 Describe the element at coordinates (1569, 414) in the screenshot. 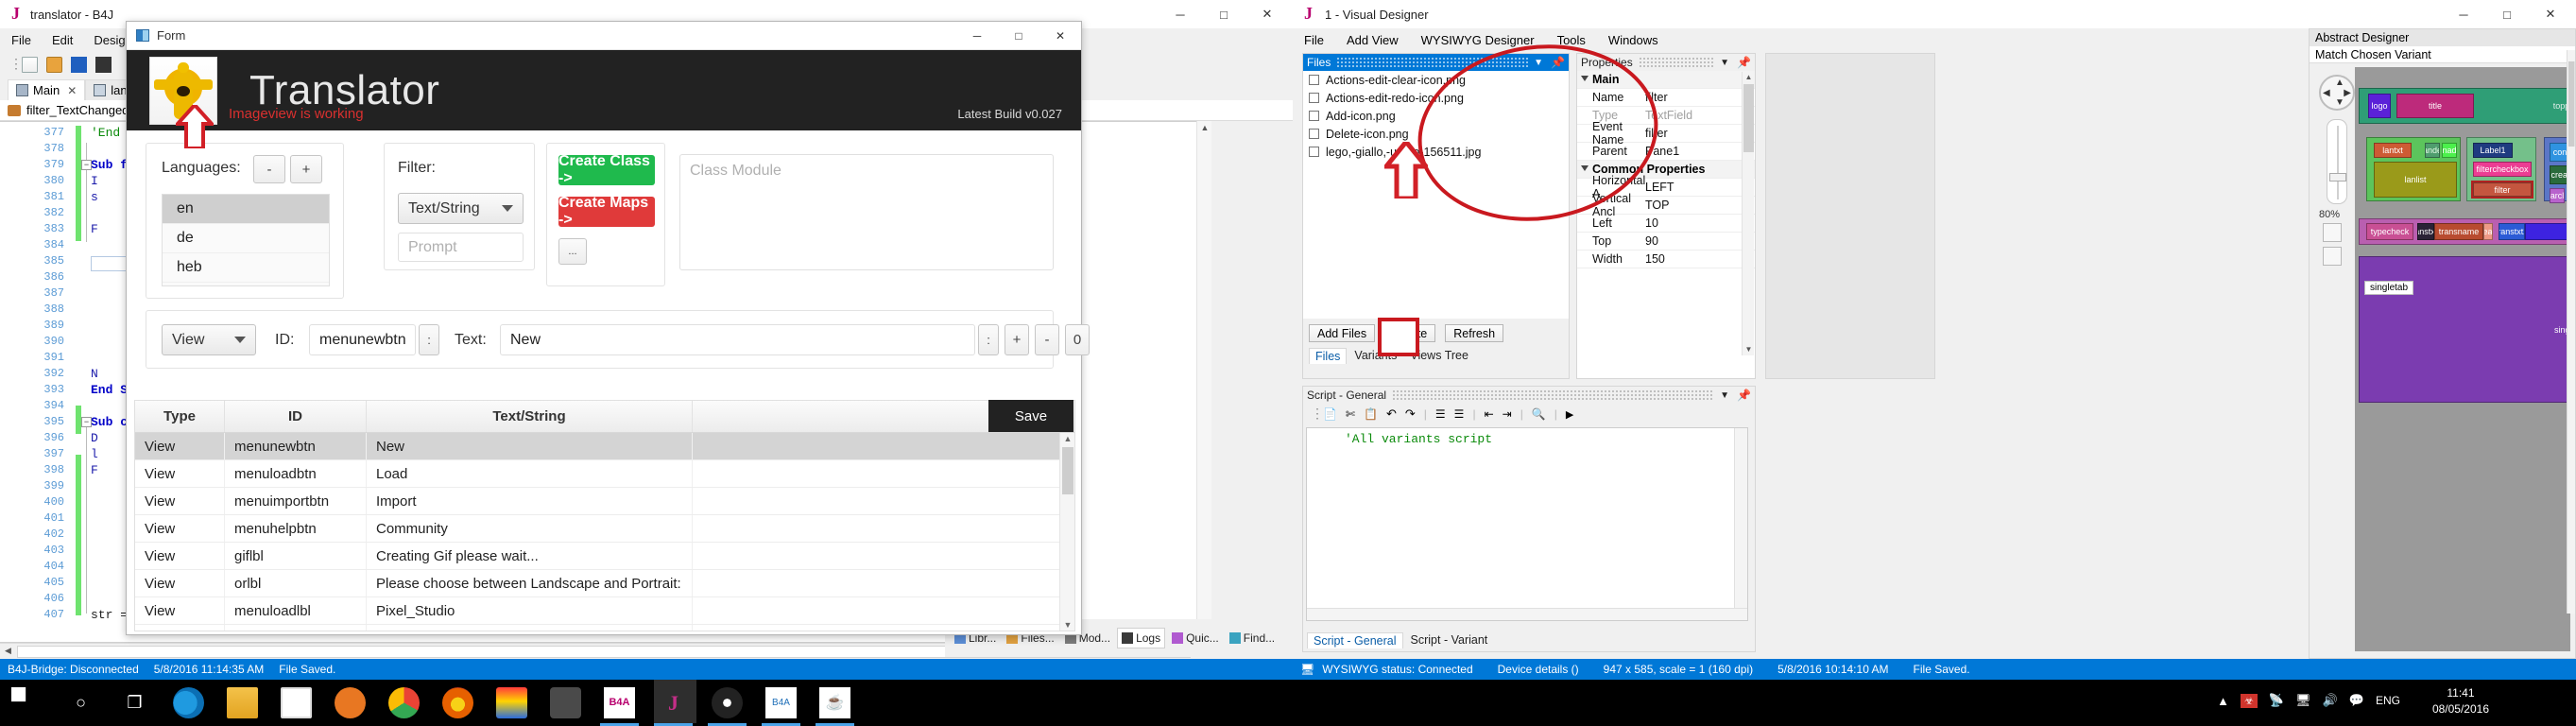

I see `run-icon: ▶` at that location.